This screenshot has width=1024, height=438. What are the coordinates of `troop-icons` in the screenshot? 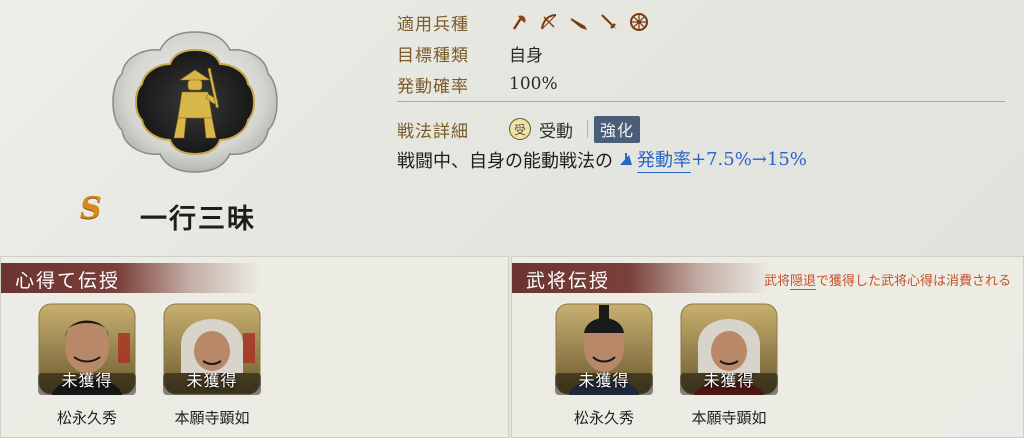 It's located at (579, 22).